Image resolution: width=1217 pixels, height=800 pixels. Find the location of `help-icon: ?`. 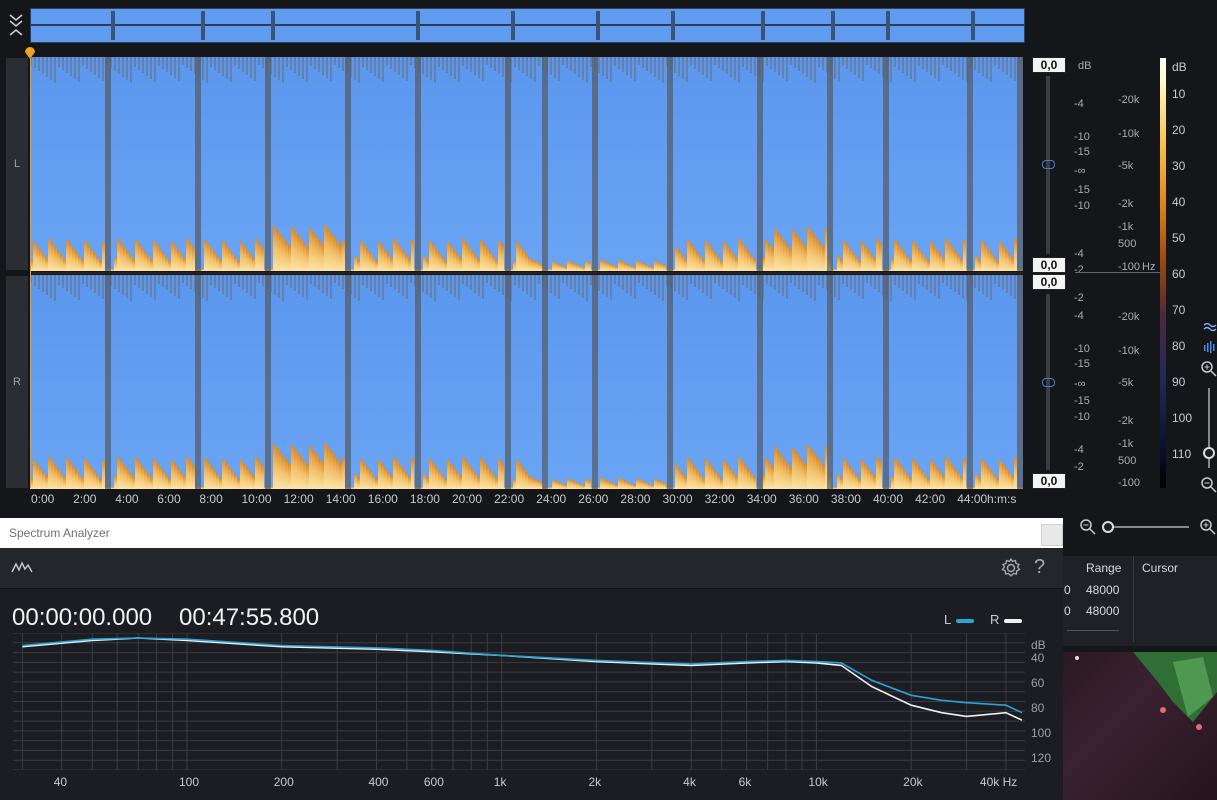

help-icon: ? is located at coordinates (1039, 567).